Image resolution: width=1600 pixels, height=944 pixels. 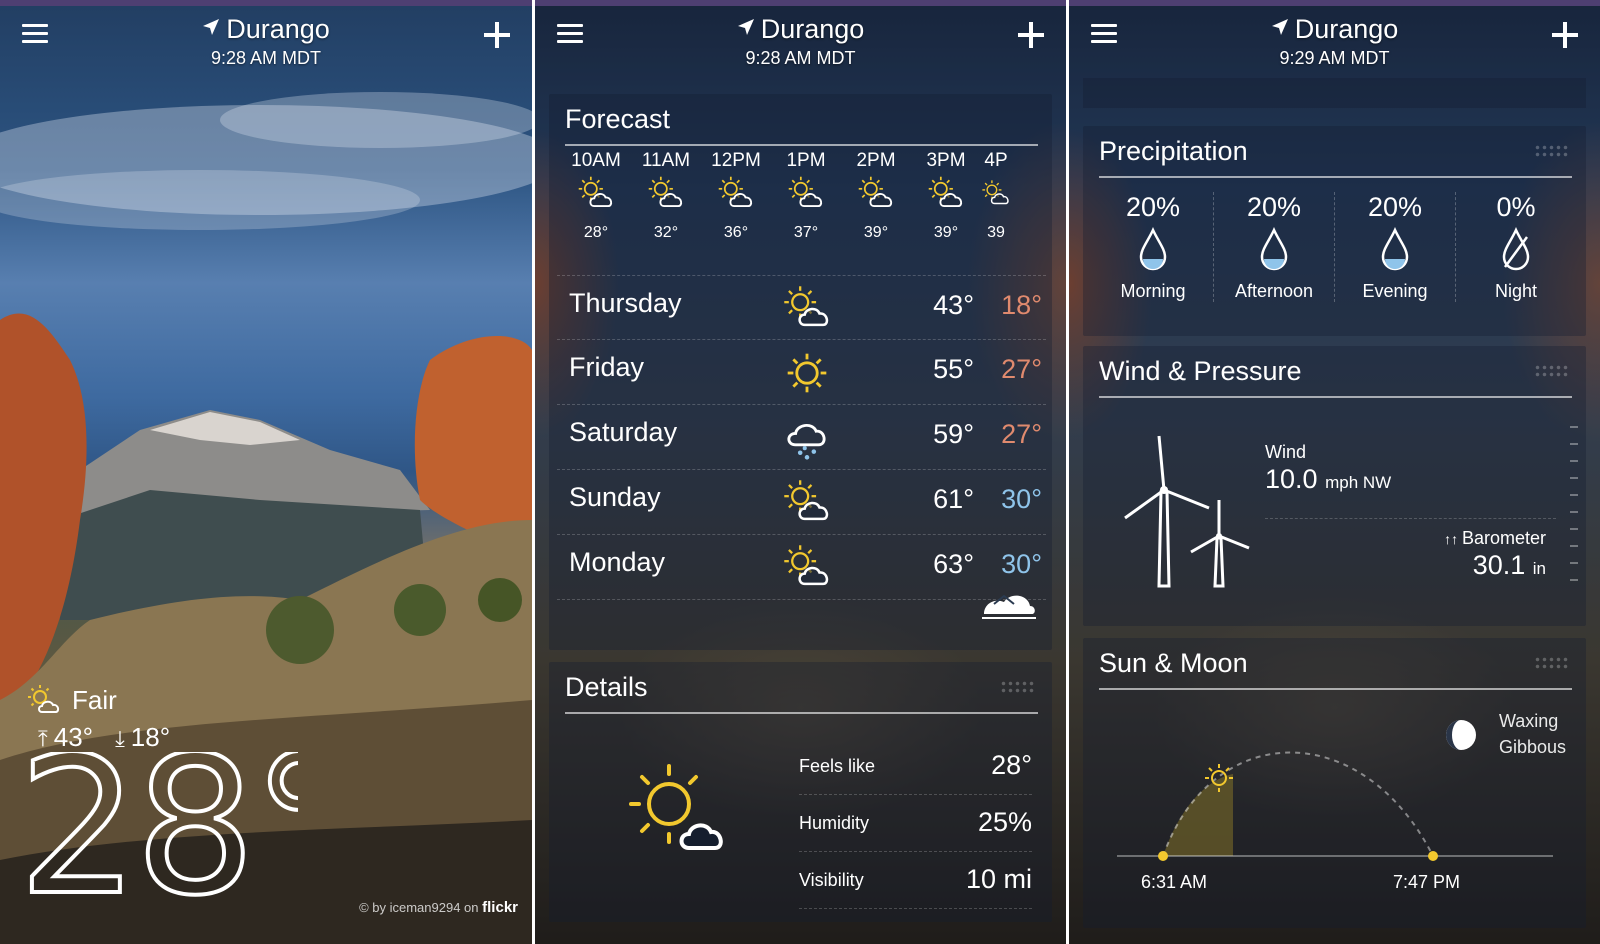 I want to click on daily-row: Friday 55° 27°, so click(x=801, y=372).